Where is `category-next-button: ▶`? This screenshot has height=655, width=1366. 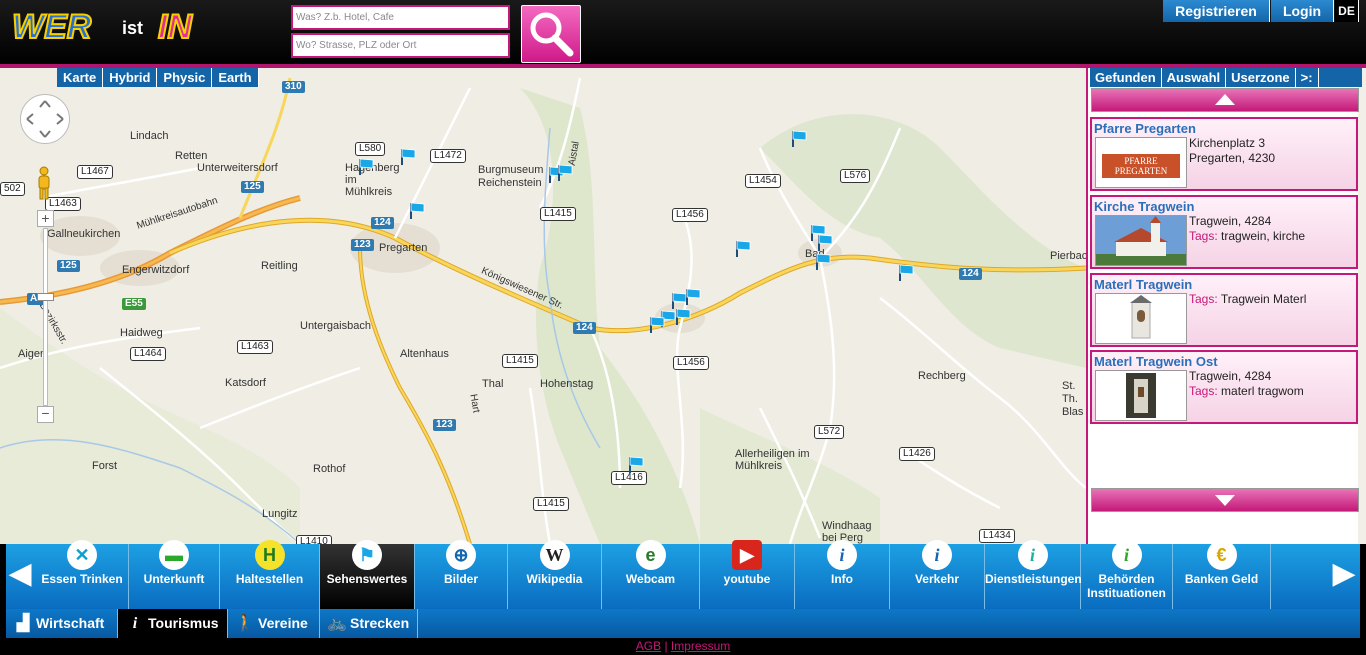 category-next-button: ▶ is located at coordinates (1344, 574).